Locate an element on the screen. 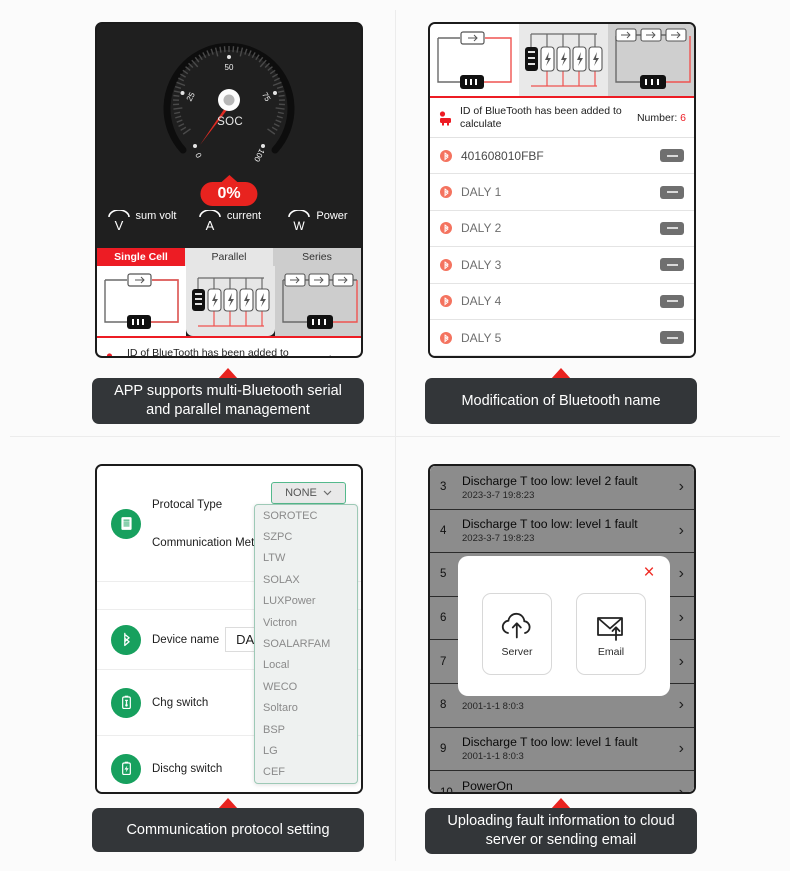 The height and width of the screenshot is (871, 790). dropdown-option: LG is located at coordinates (306, 750).